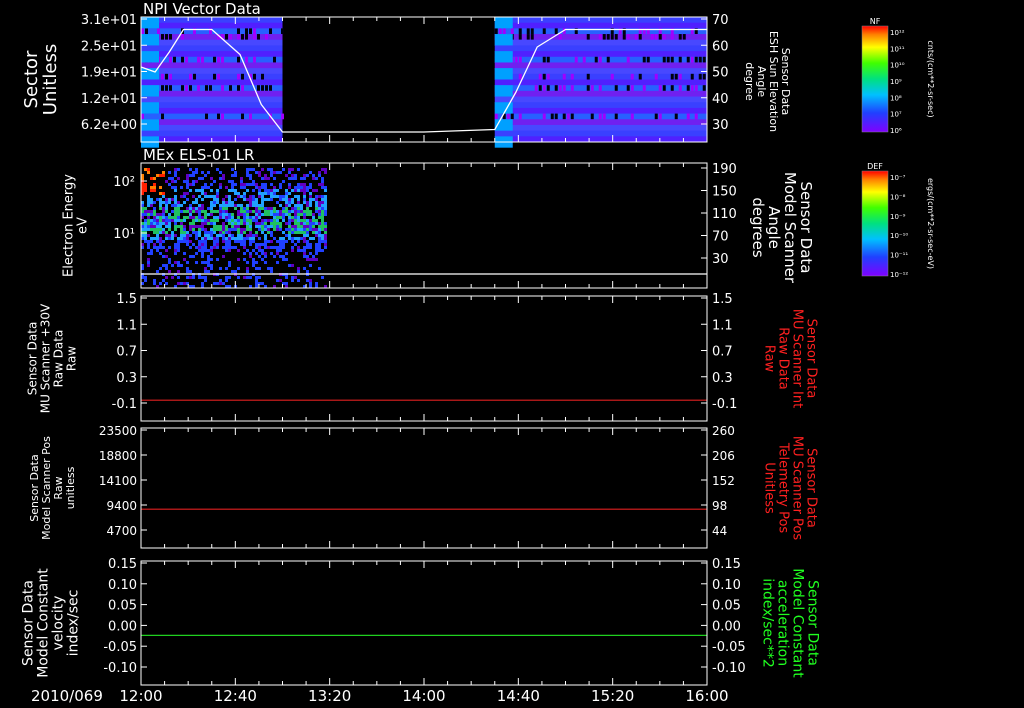  What do you see at coordinates (875, 79) in the screenshot?
I see `colorbar-gradient` at bounding box center [875, 79].